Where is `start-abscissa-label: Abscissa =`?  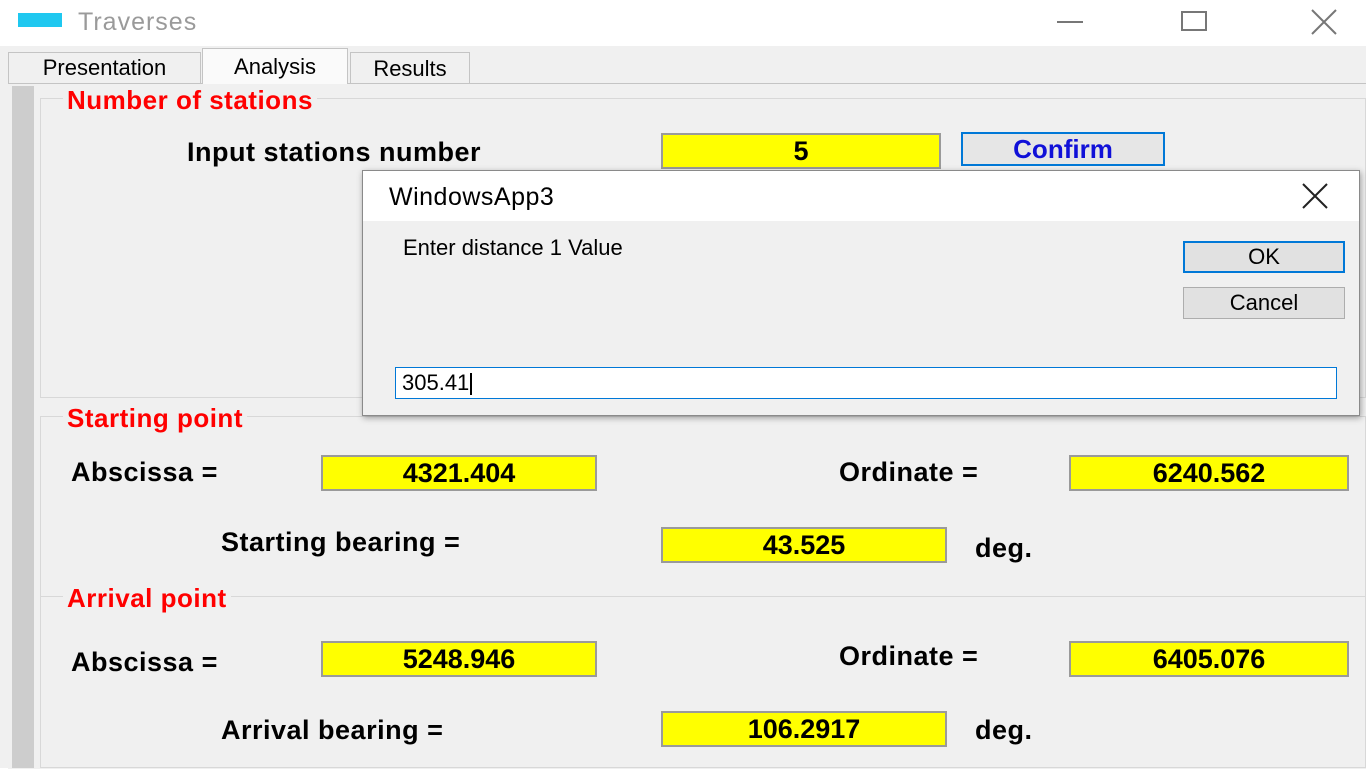
start-abscissa-label: Abscissa = is located at coordinates (144, 472).